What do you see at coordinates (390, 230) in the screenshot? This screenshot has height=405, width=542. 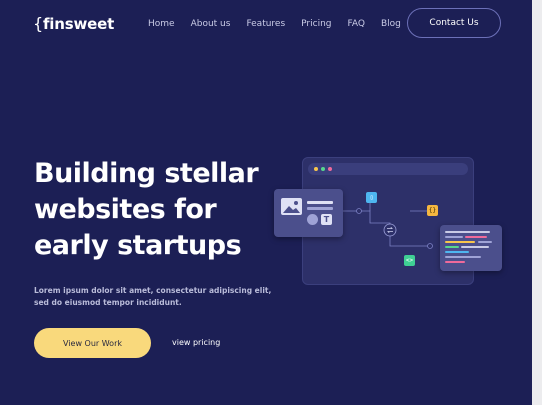 I see `sync-icon` at bounding box center [390, 230].